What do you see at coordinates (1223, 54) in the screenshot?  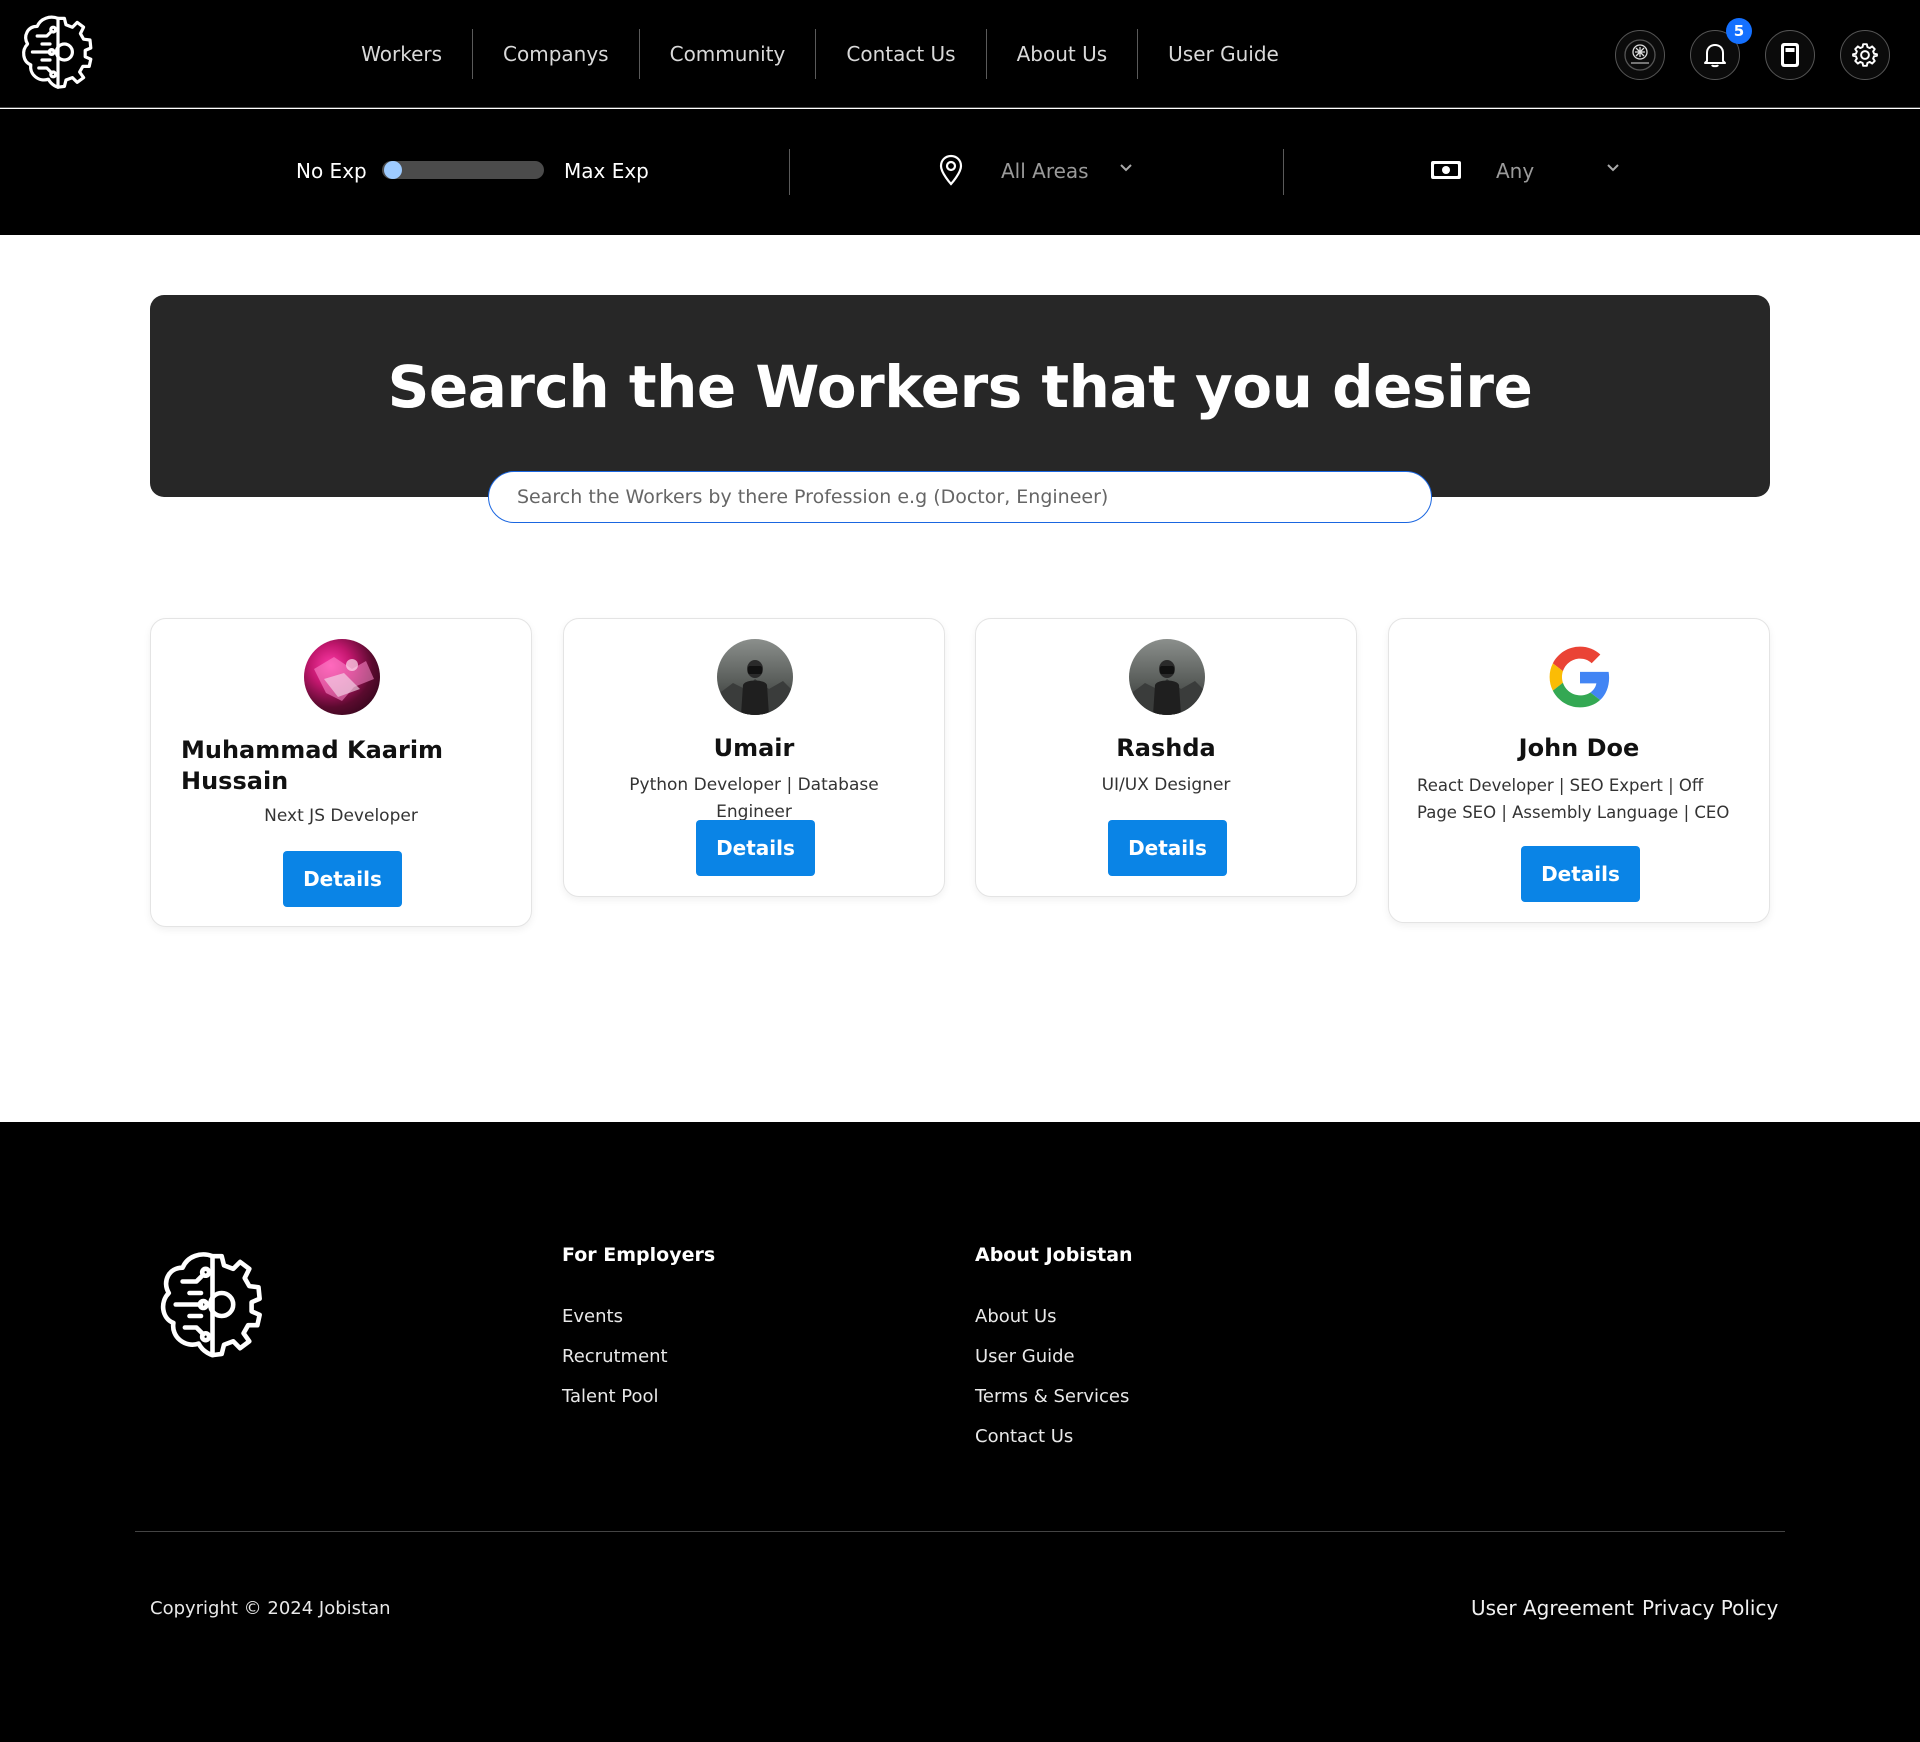 I see `nav-user-guide: User Guide` at bounding box center [1223, 54].